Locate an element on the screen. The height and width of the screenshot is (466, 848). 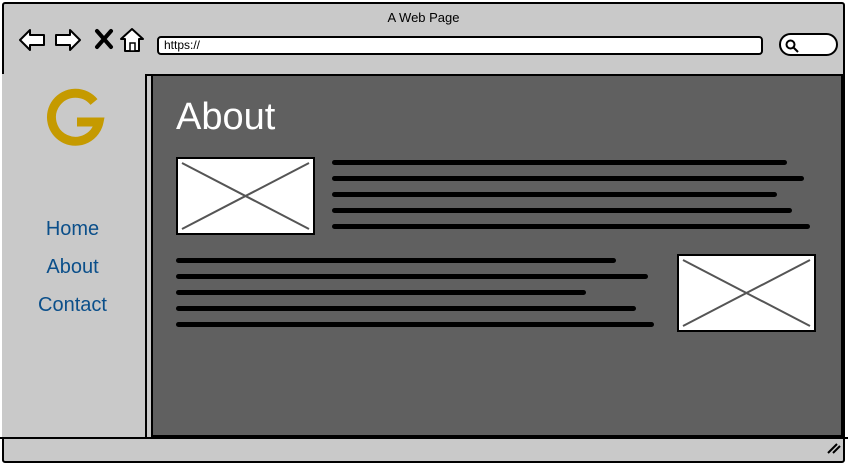
status-bar-divider is located at coordinates (424, 438).